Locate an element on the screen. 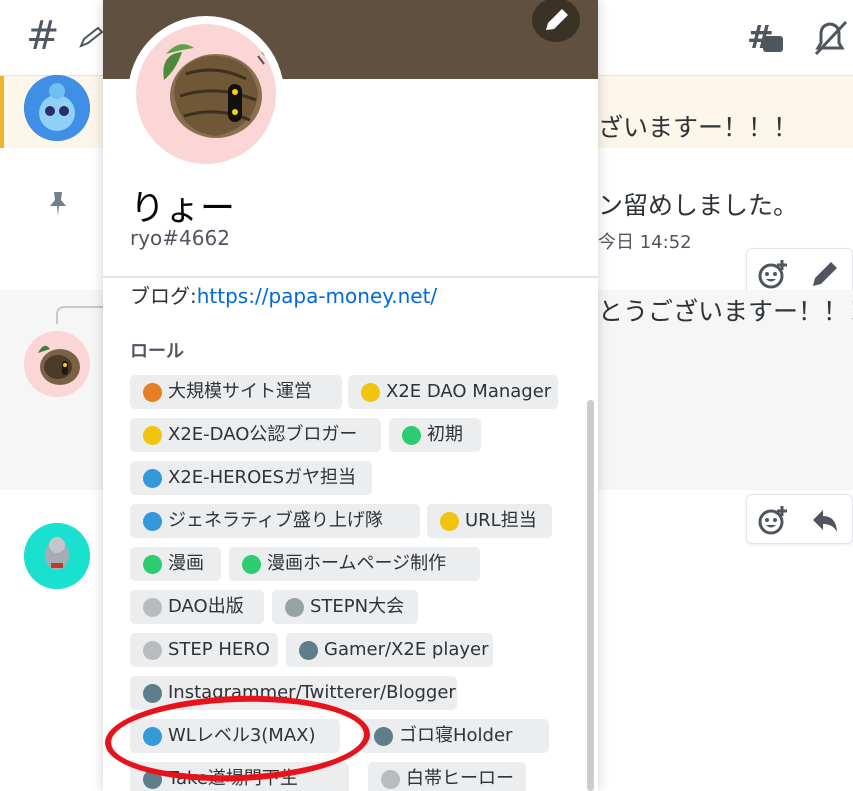  avatar-image is located at coordinates (206, 94).